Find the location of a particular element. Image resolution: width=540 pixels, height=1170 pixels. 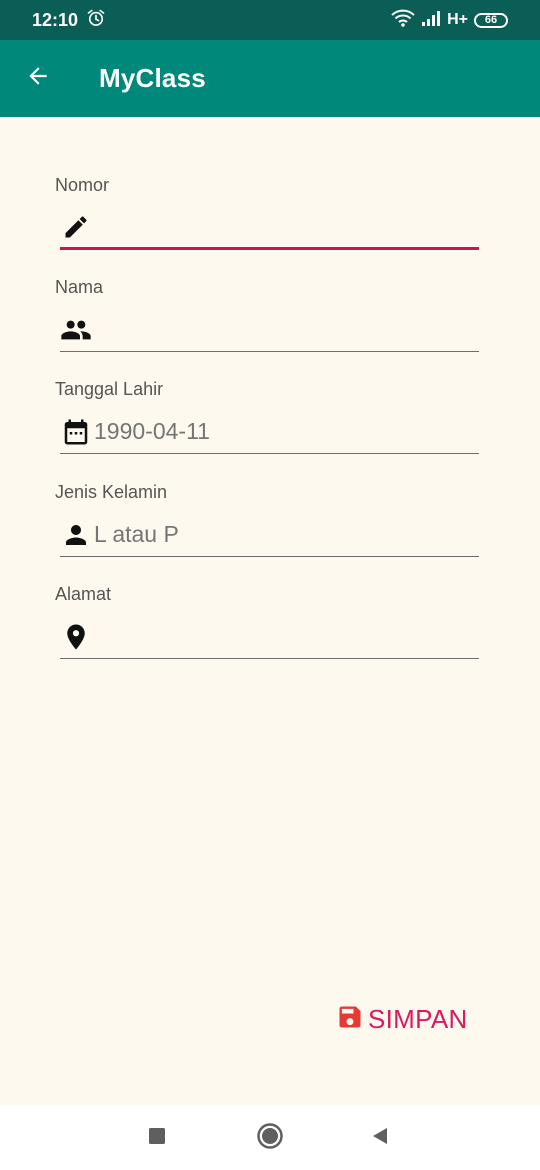

nomor-input-wrapper is located at coordinates (269, 228).